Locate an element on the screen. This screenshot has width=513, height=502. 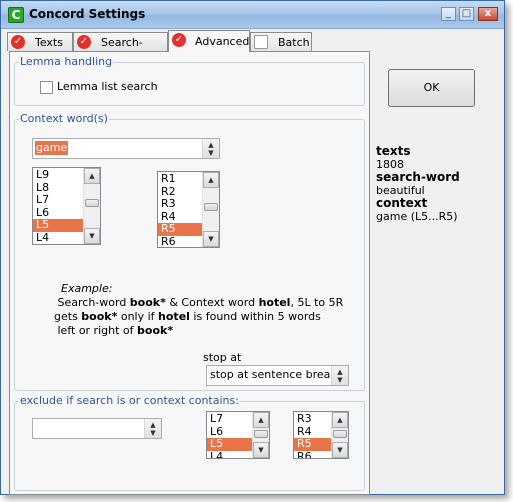
tab-label: Texts is located at coordinates (49, 42).